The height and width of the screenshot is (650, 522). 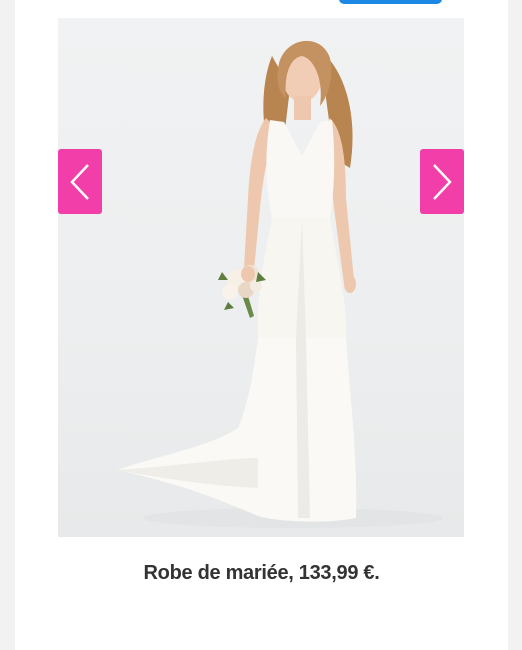 What do you see at coordinates (261, 573) in the screenshot?
I see `product-caption: Robe de mariée, 133,99 €.` at bounding box center [261, 573].